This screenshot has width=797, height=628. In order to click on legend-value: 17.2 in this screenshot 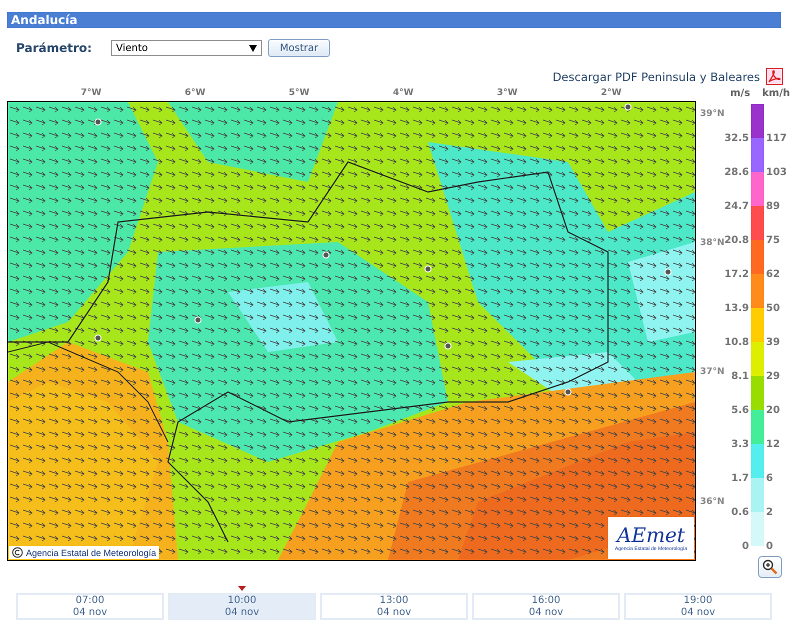, I will do `click(736, 274)`.